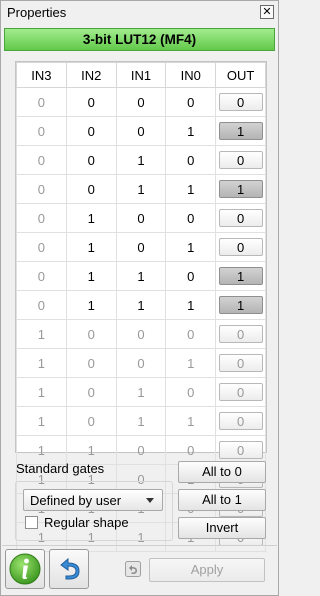 The height and width of the screenshot is (596, 320). I want to click on table-row: 10000, so click(141, 334).